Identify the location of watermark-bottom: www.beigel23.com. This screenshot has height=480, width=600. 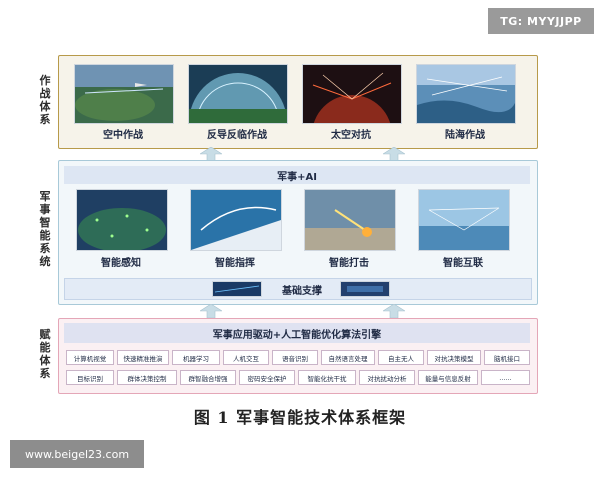
(77, 454).